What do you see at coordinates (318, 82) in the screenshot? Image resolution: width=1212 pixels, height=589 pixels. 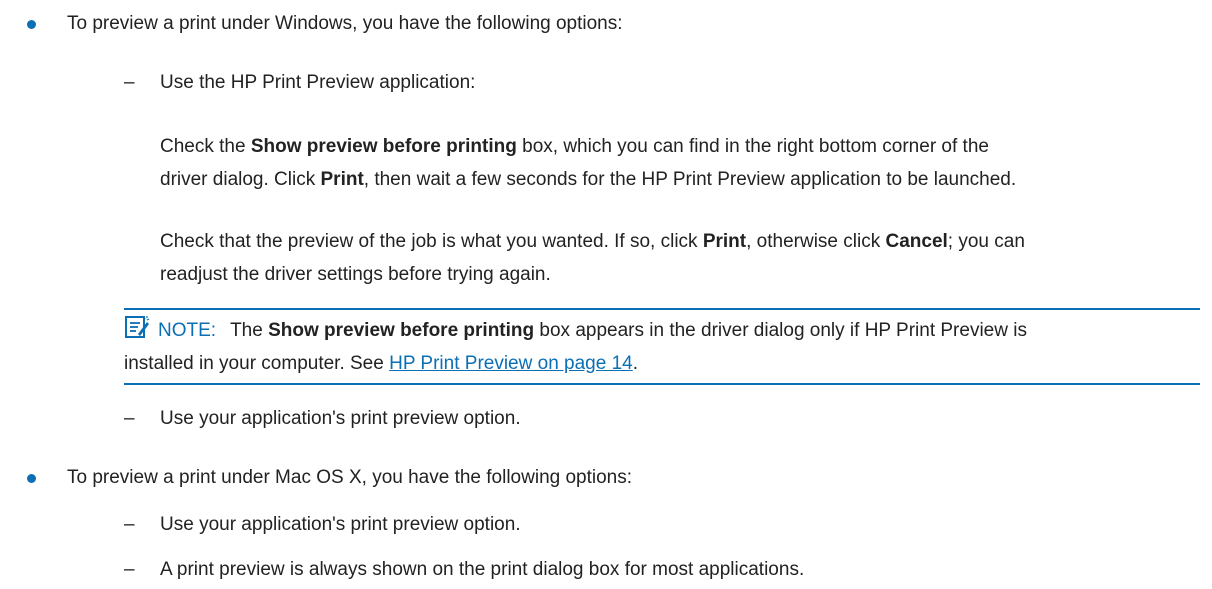 I see `hp-preview-app-item: Use the HP Print Preview application:` at bounding box center [318, 82].